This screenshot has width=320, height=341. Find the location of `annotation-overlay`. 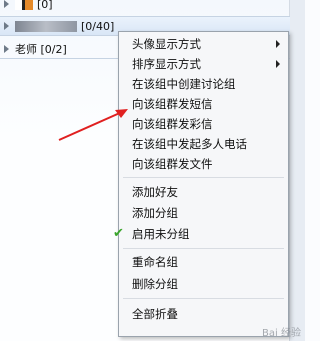

annotation-overlay is located at coordinates (93, 125).